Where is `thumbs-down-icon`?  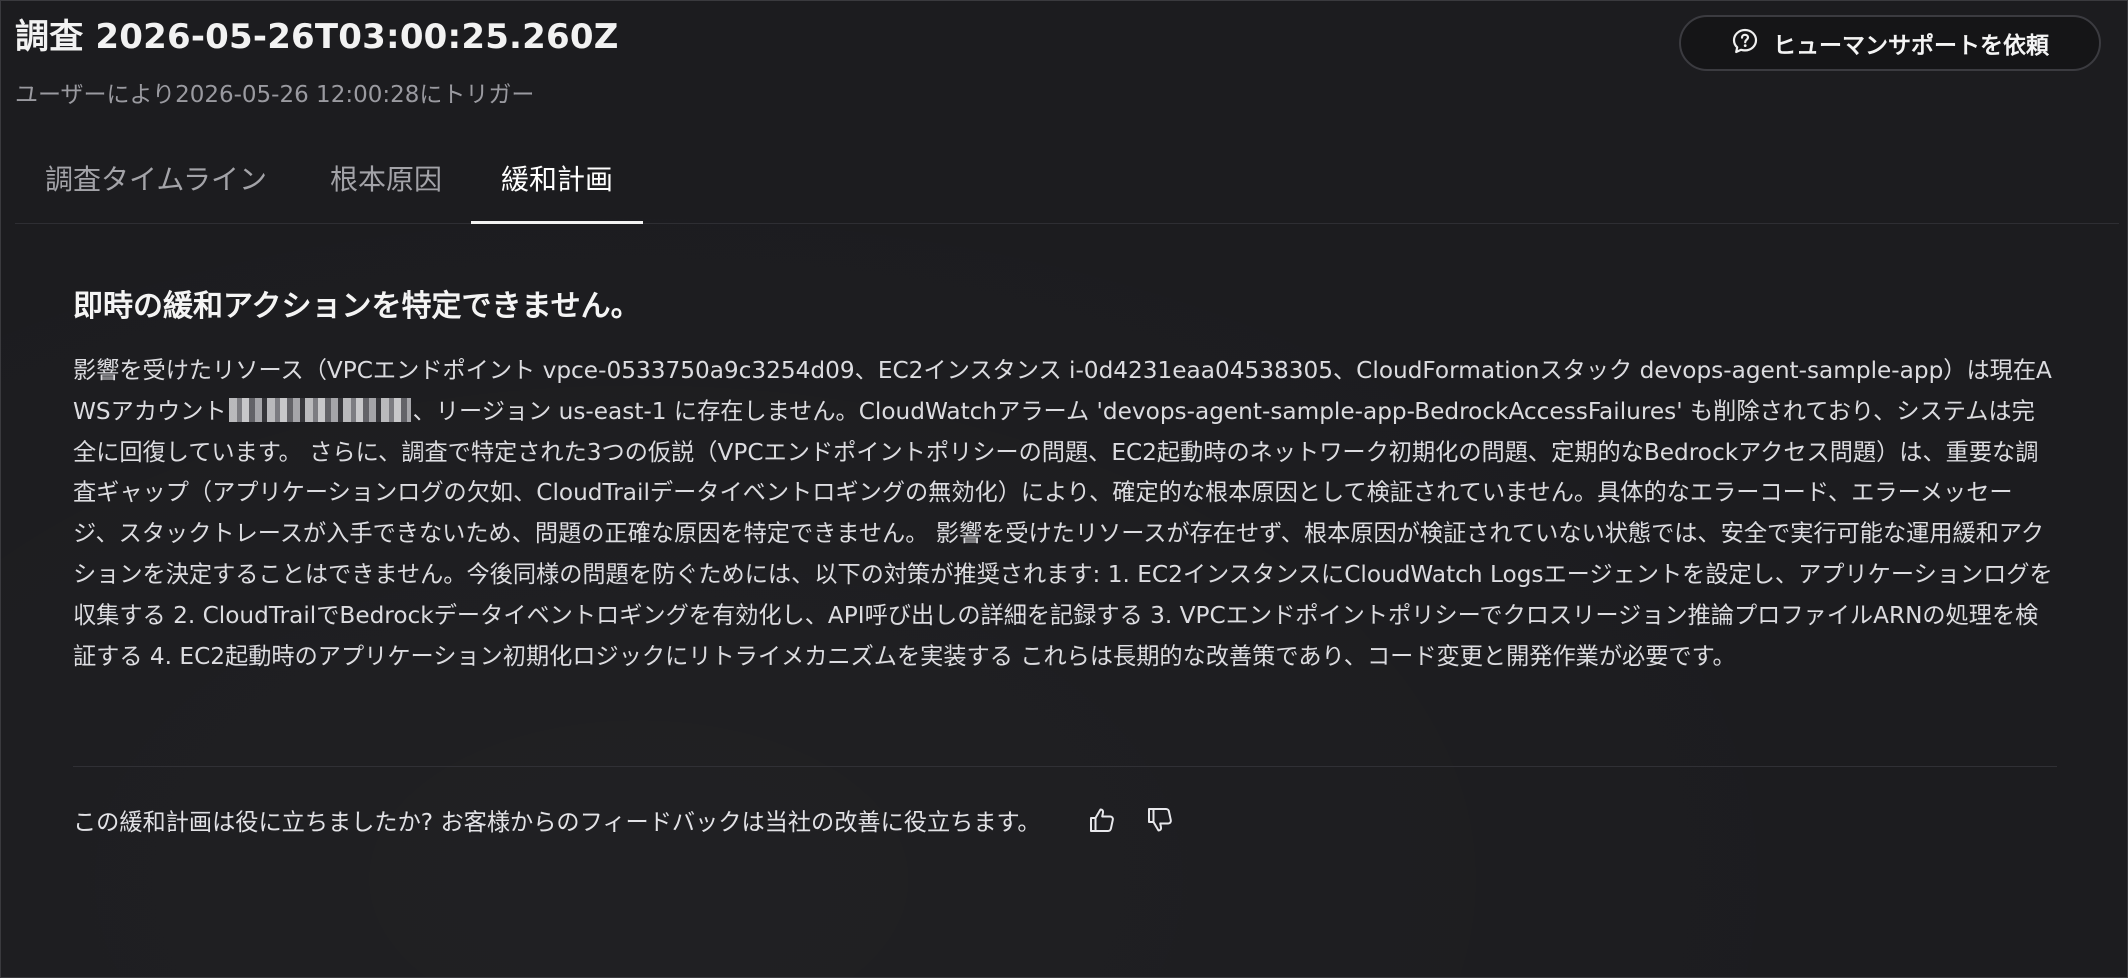
thumbs-down-icon is located at coordinates (1159, 820).